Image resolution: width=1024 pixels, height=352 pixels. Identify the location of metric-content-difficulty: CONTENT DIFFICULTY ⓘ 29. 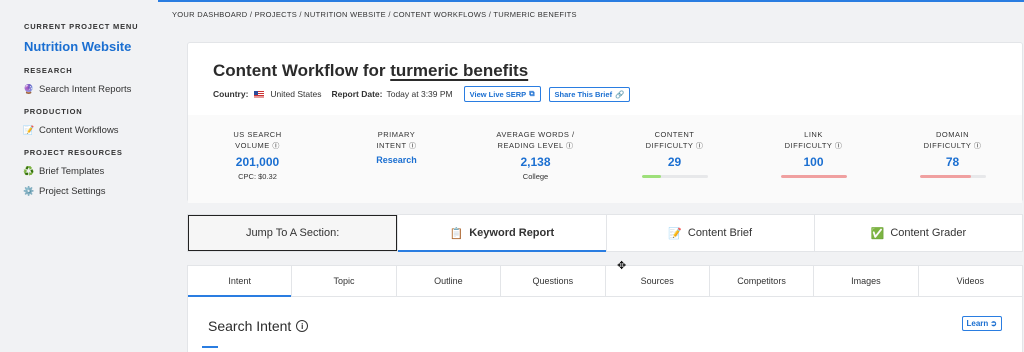
(674, 159).